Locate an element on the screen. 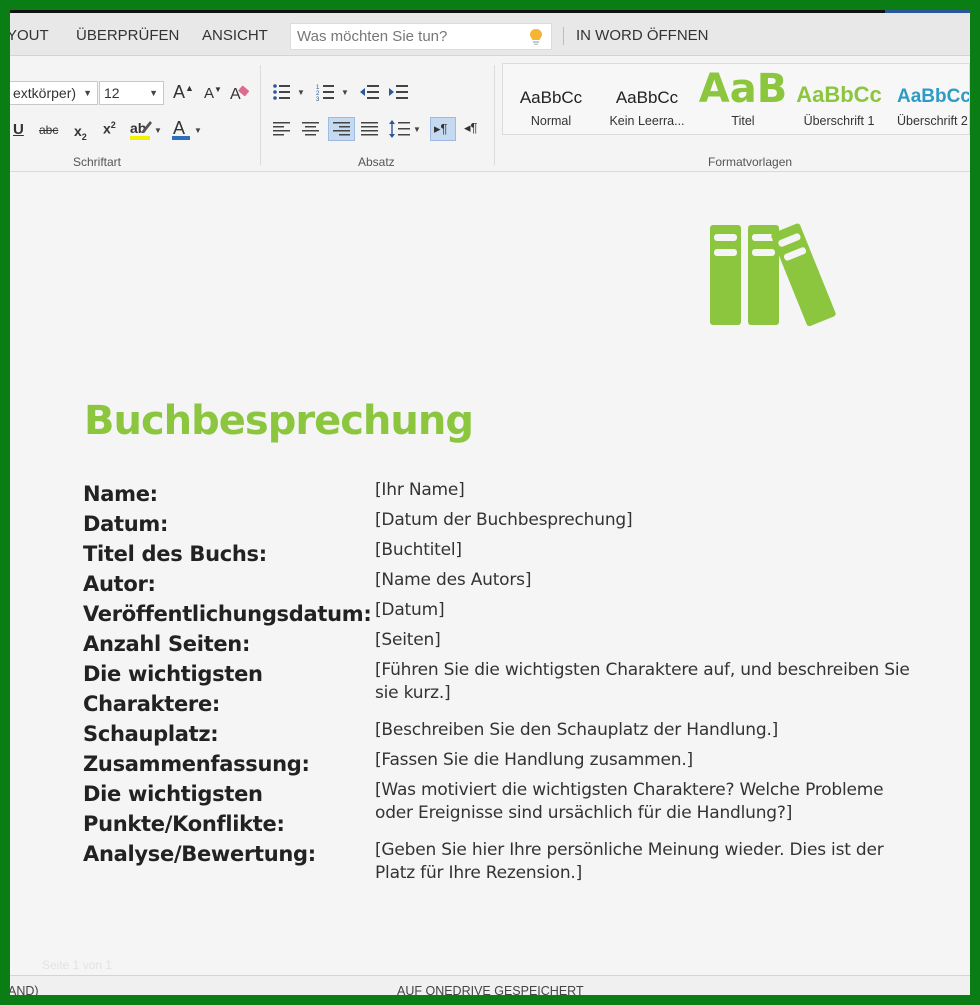 The height and width of the screenshot is (1005, 980). field-label-setting: Schauplatz: is located at coordinates (151, 734).